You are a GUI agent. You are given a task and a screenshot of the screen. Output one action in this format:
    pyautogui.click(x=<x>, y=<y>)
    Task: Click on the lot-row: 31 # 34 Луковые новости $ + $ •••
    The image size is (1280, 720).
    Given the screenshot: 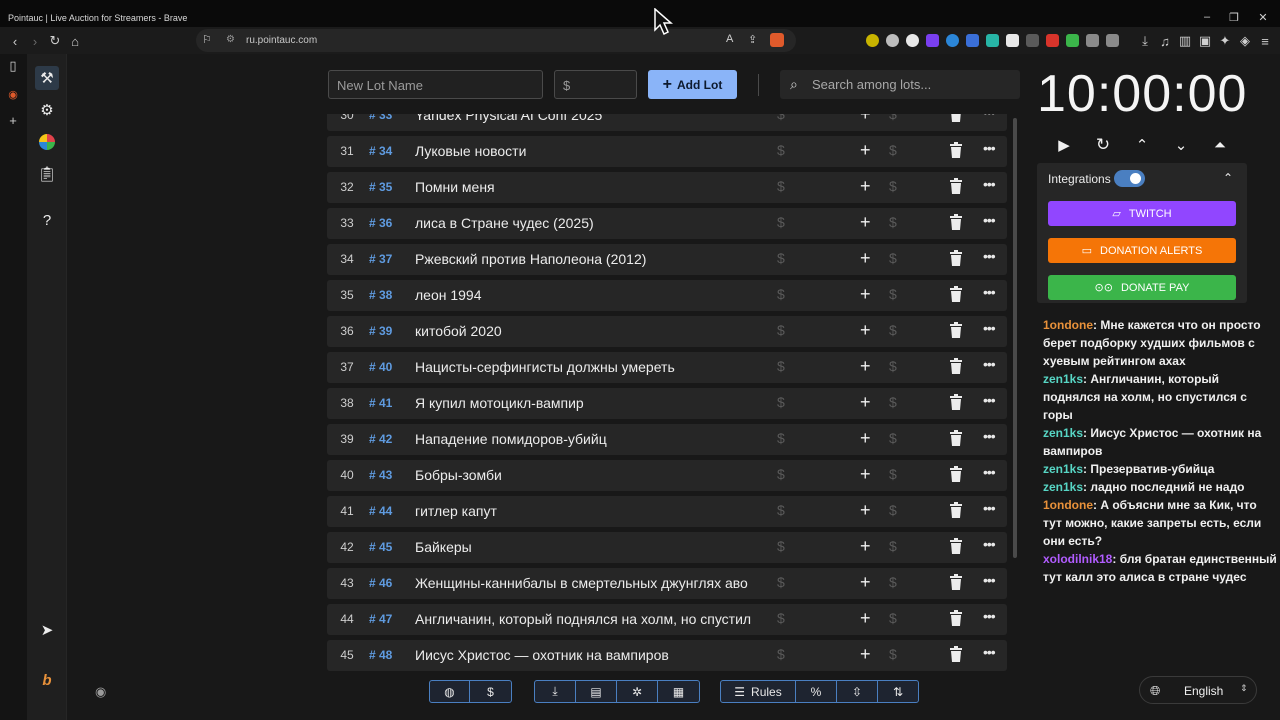 What is the action you would take?
    pyautogui.click(x=667, y=151)
    